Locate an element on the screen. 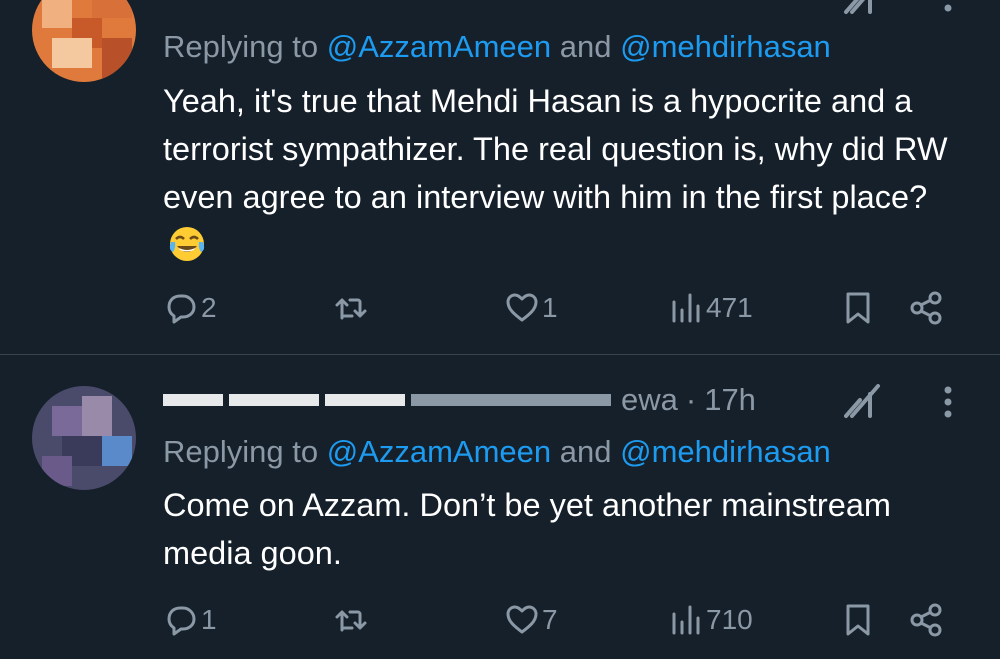 The width and height of the screenshot is (1000, 659). like-button: 7 is located at coordinates (531, 620).